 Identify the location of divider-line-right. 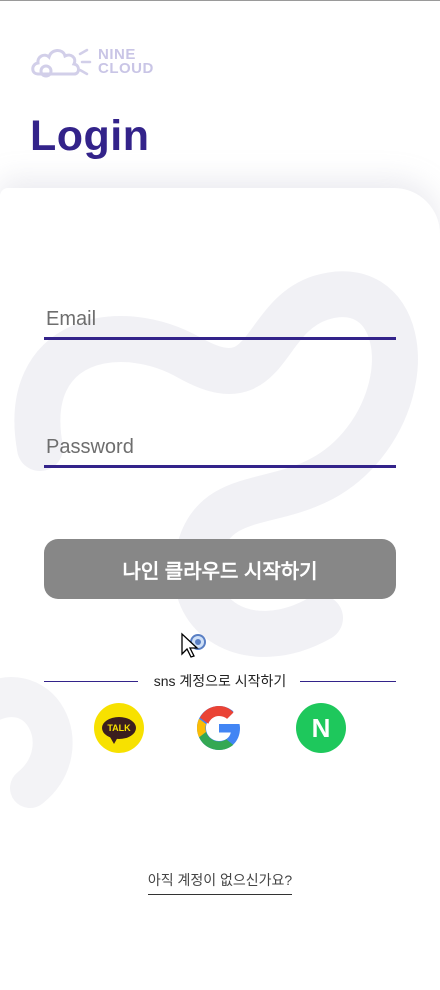
(348, 681).